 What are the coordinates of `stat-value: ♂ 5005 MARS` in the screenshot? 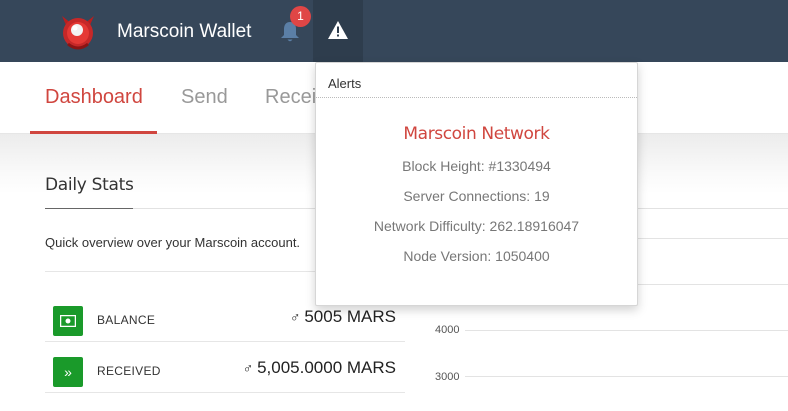 It's located at (343, 317).